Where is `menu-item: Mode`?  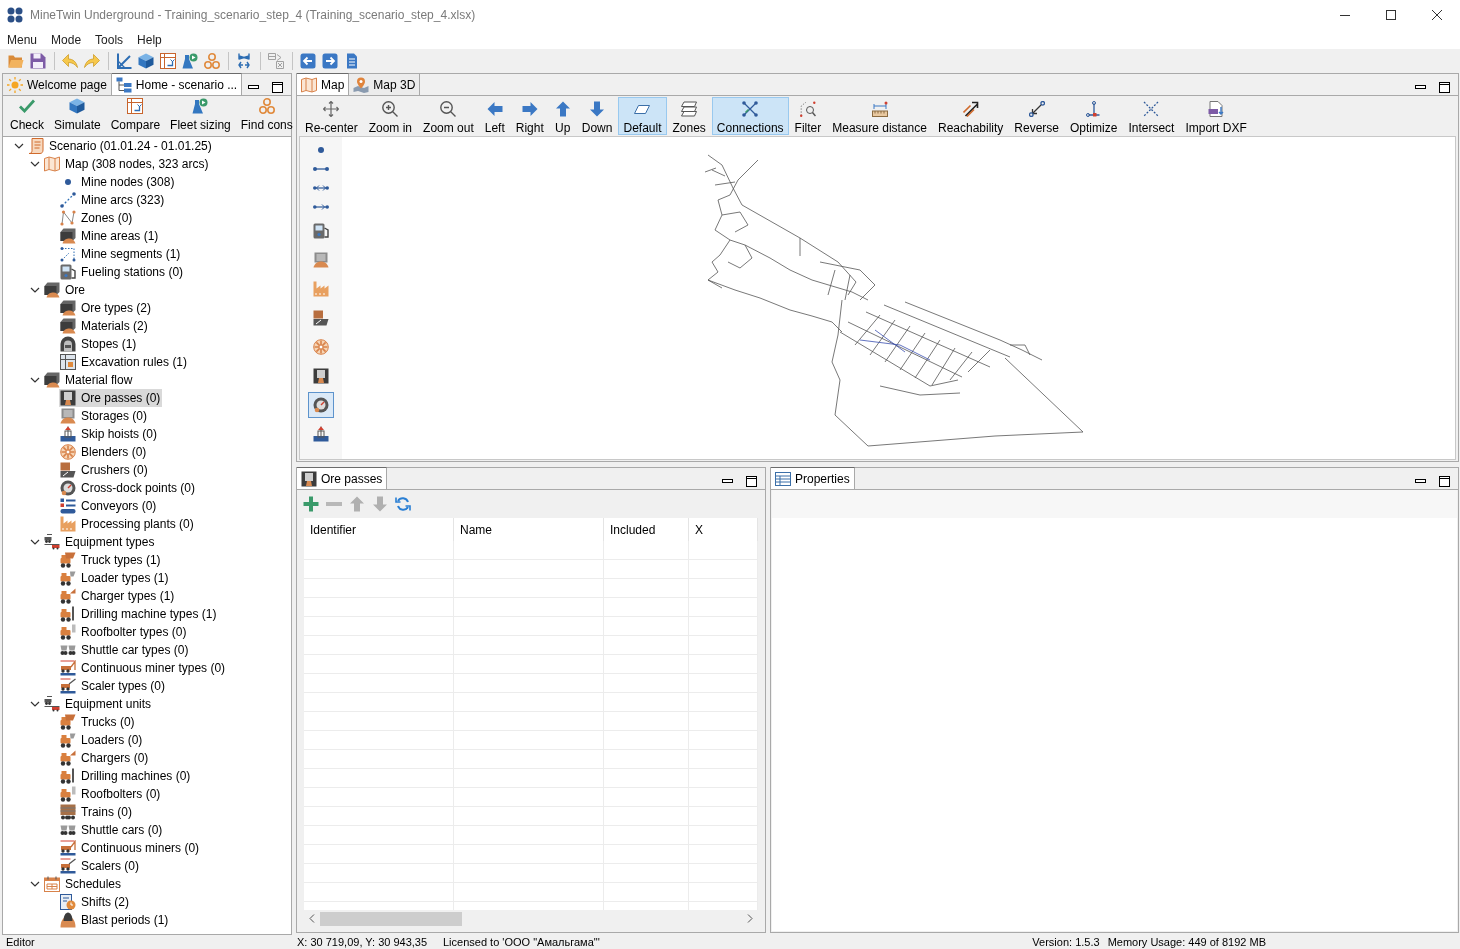
menu-item: Mode is located at coordinates (66, 39).